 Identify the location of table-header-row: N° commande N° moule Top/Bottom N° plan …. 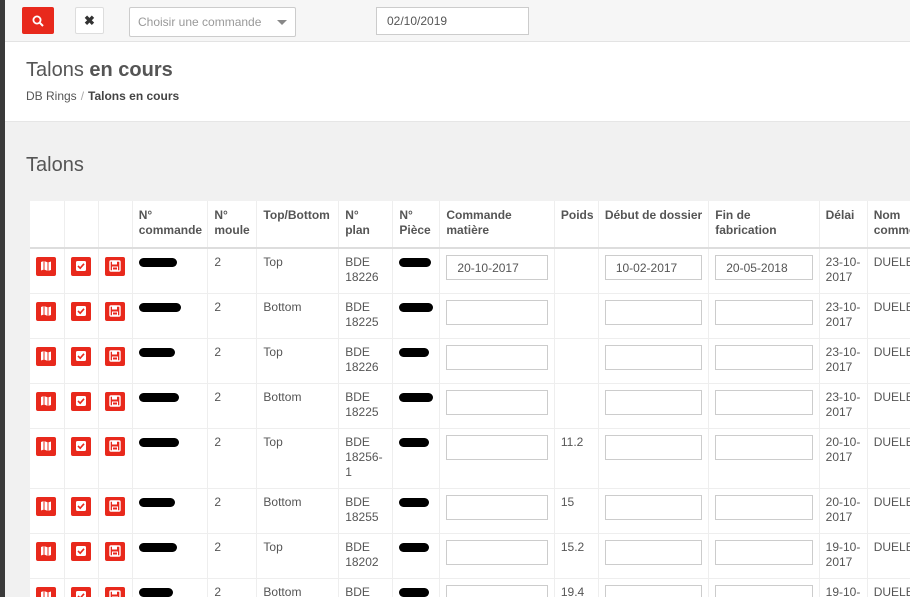
(470, 225).